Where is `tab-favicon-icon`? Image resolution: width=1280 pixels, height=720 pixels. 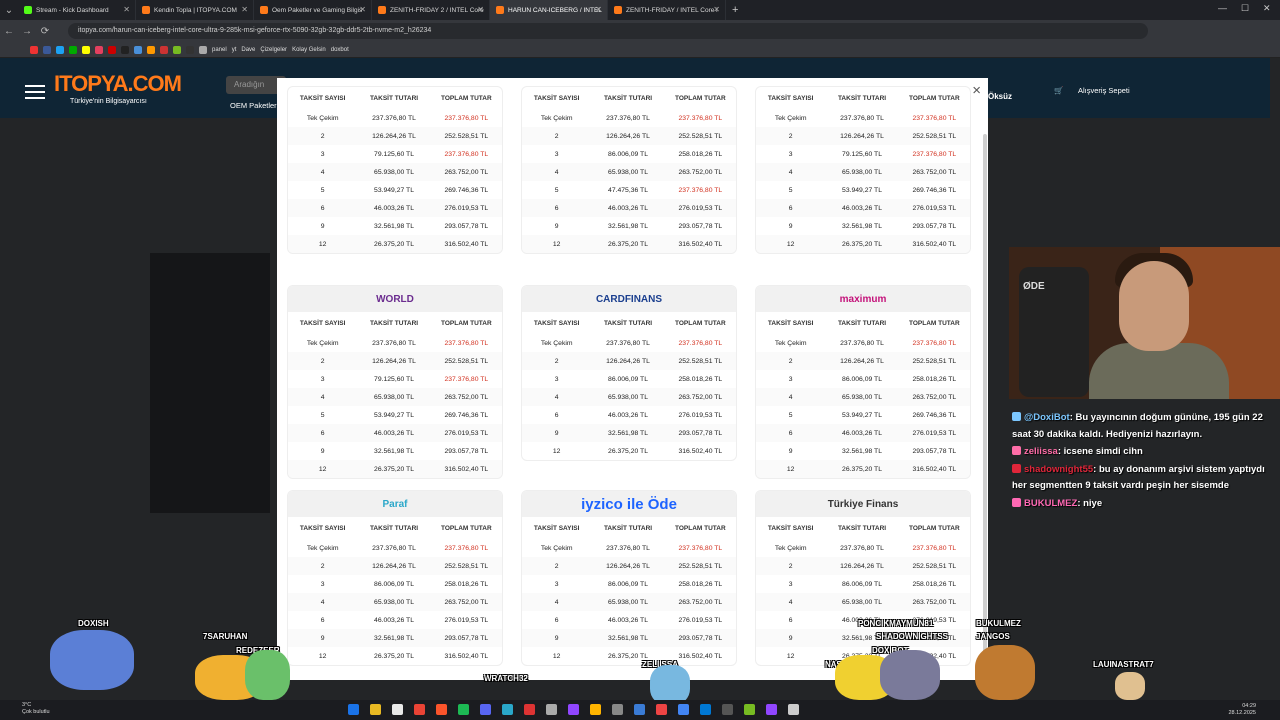
tab-favicon-icon is located at coordinates (382, 10).